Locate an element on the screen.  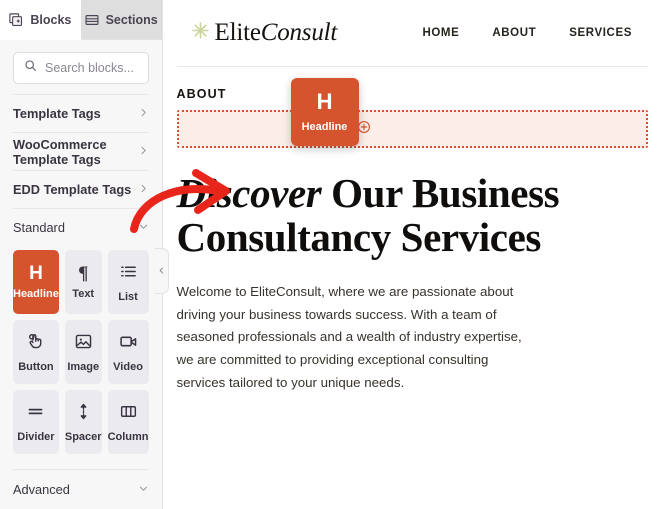
block-label: Image is located at coordinates (83, 366).